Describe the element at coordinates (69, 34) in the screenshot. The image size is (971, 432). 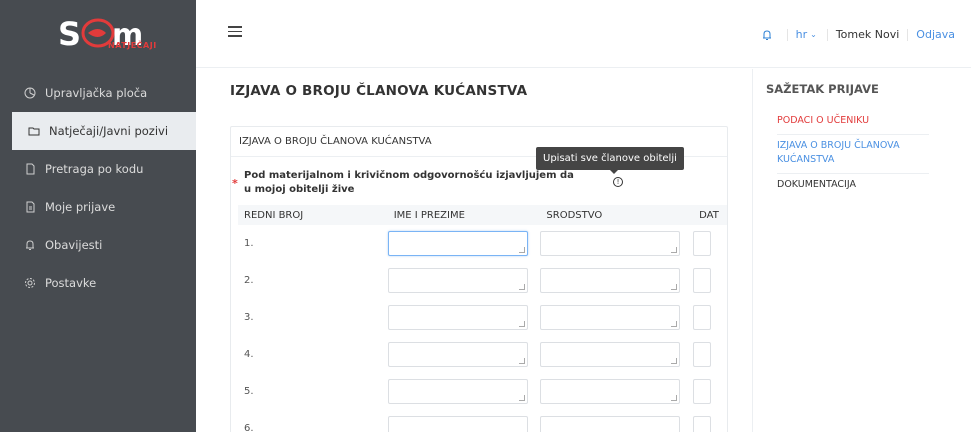
I see `svg-text: S` at that location.